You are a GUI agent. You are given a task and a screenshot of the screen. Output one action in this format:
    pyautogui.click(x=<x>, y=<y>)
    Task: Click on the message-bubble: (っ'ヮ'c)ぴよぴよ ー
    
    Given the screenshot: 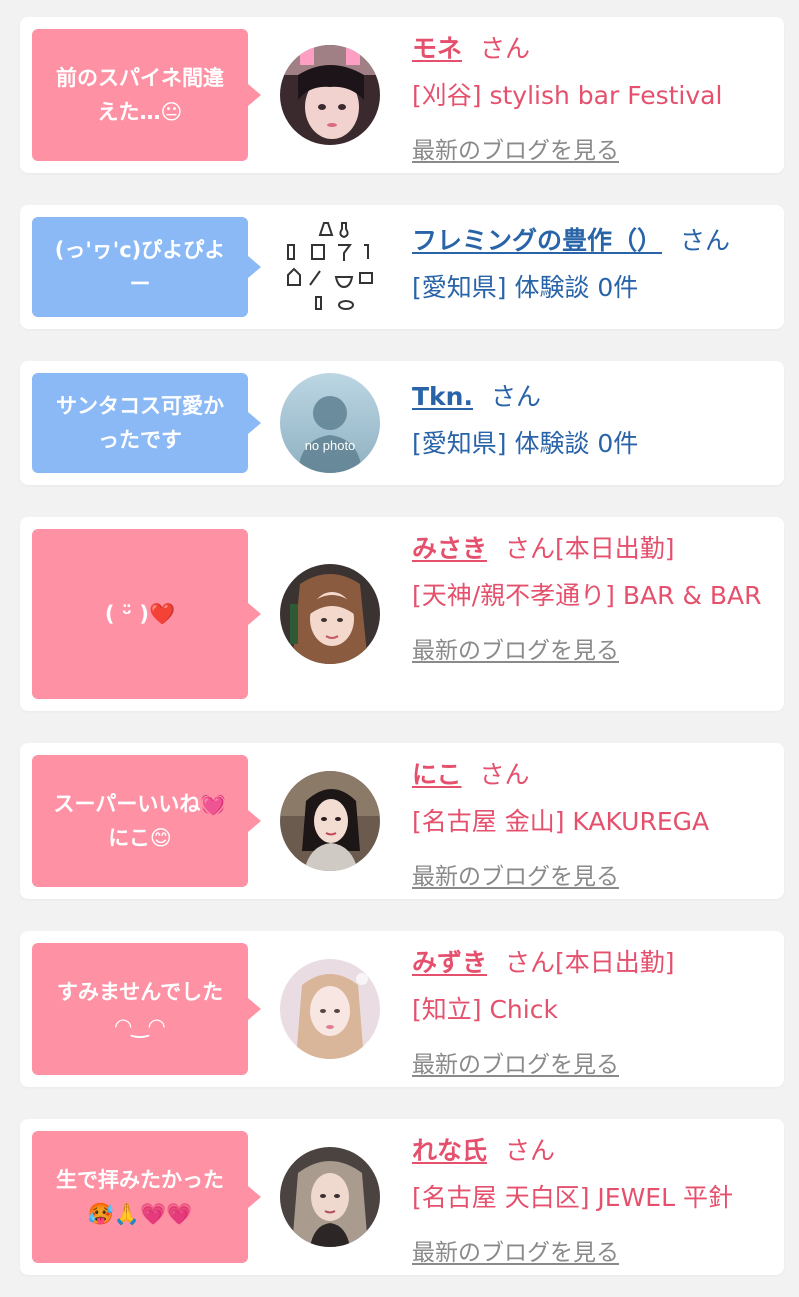 What is the action you would take?
    pyautogui.click(x=146, y=267)
    